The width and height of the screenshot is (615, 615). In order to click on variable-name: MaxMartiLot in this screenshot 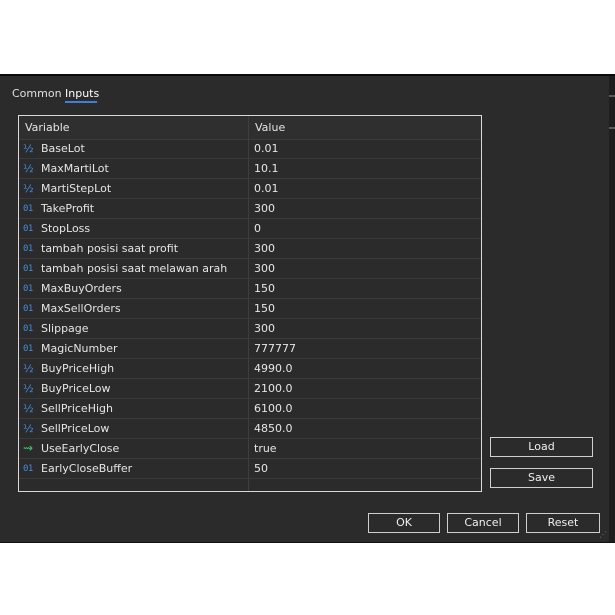, I will do `click(75, 168)`.